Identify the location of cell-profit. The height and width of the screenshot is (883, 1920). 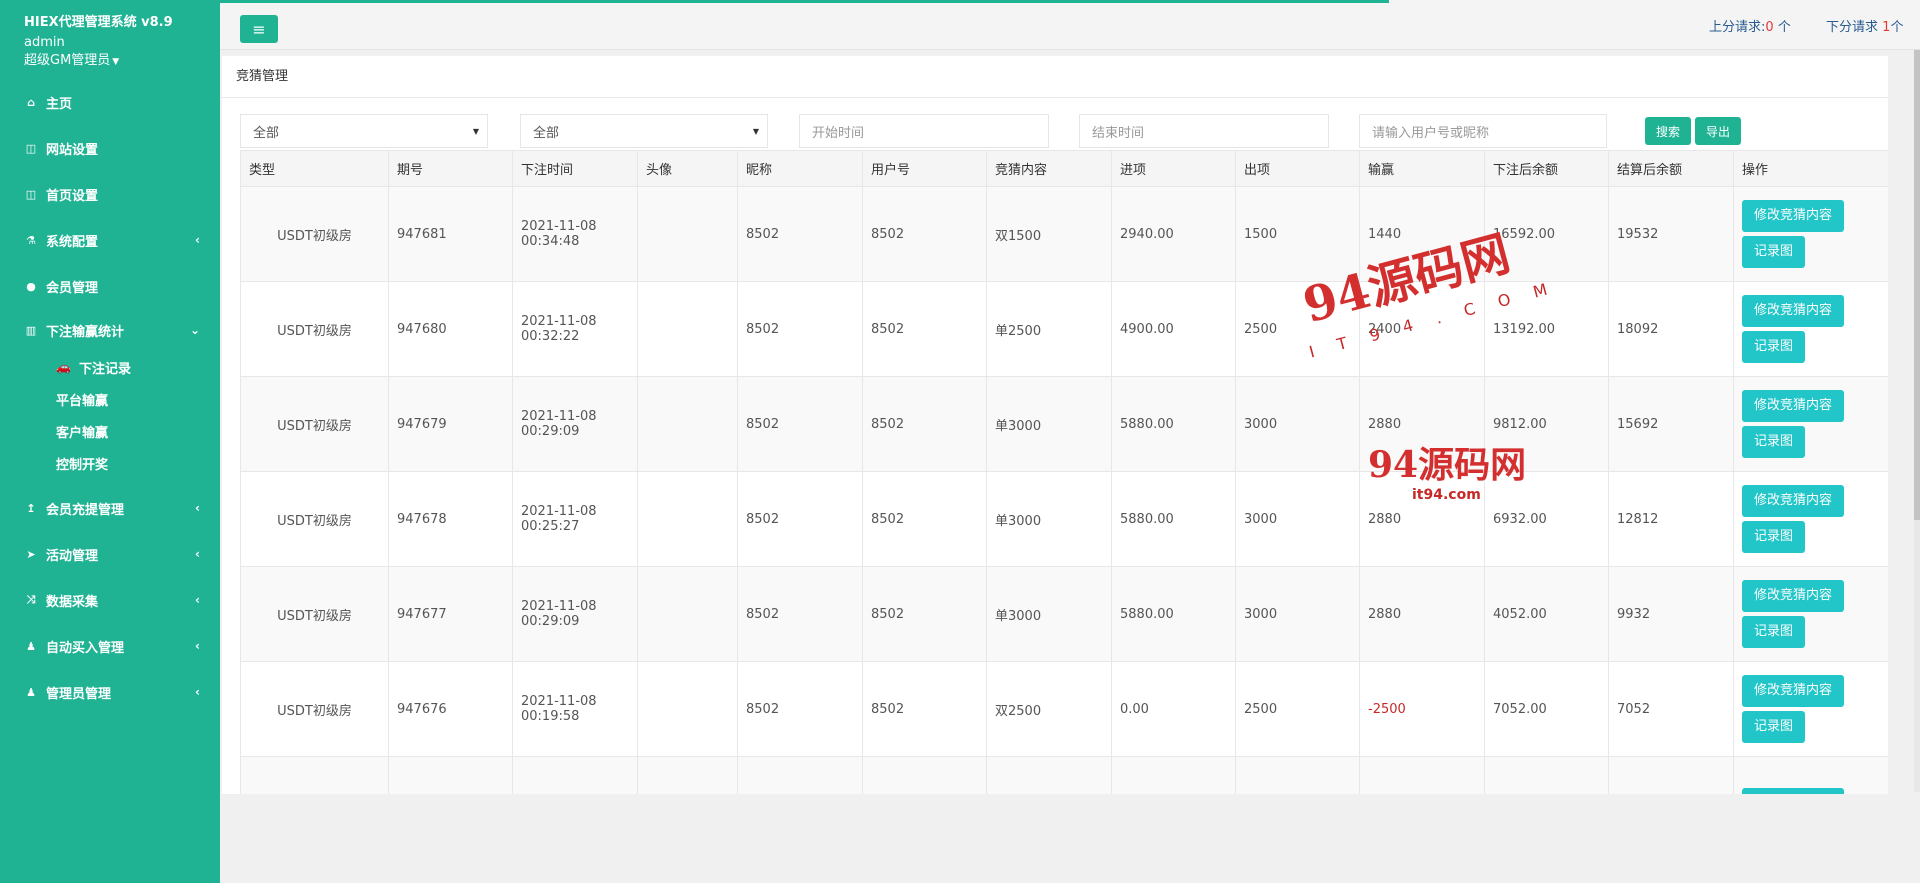
(1422, 775).